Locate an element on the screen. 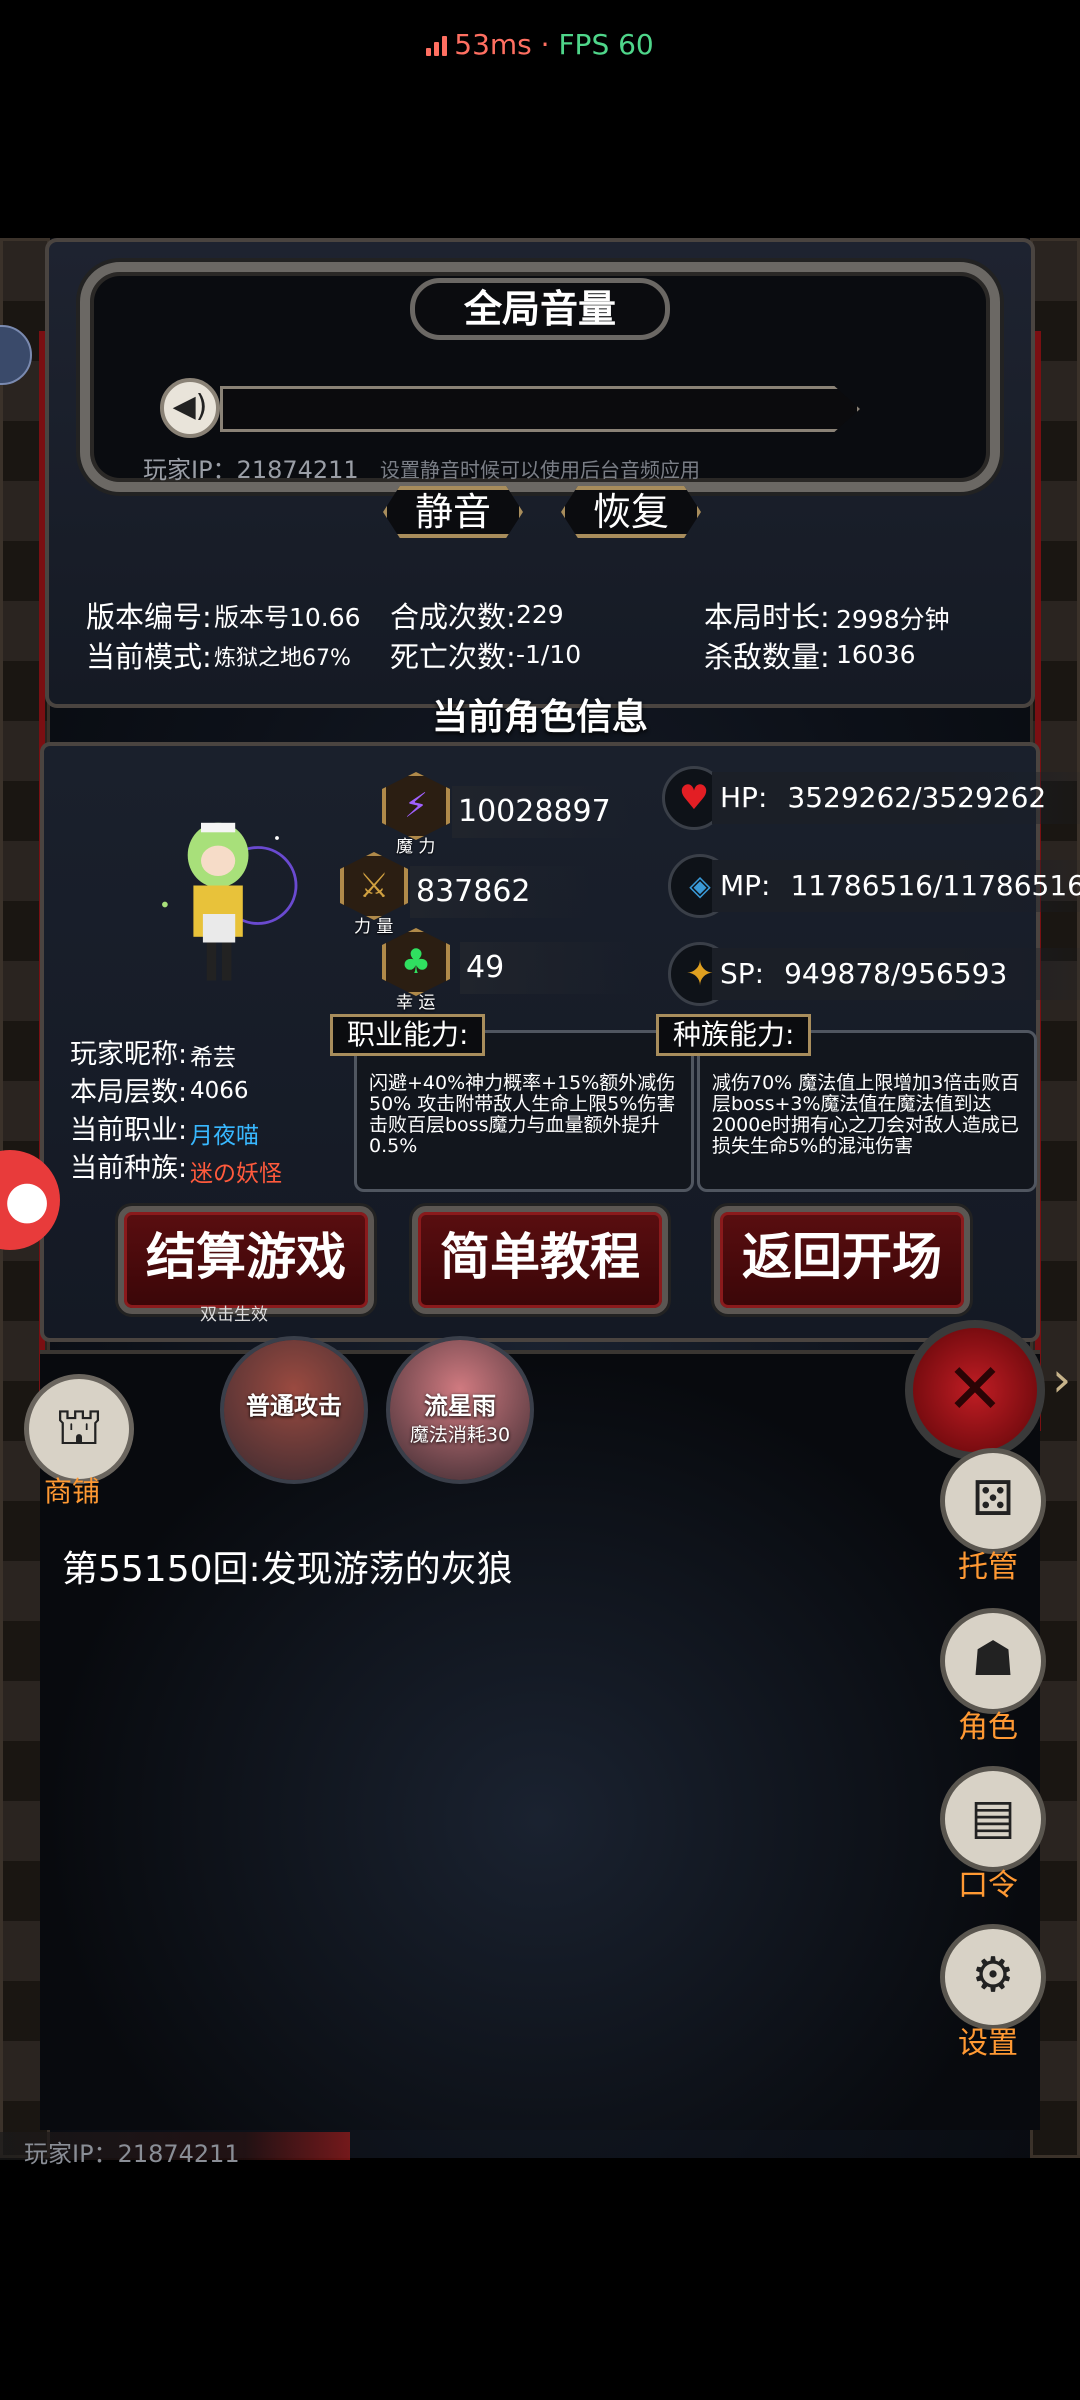 This screenshot has height=2400, width=1080. book-icon: ▤ is located at coordinates (993, 1819).